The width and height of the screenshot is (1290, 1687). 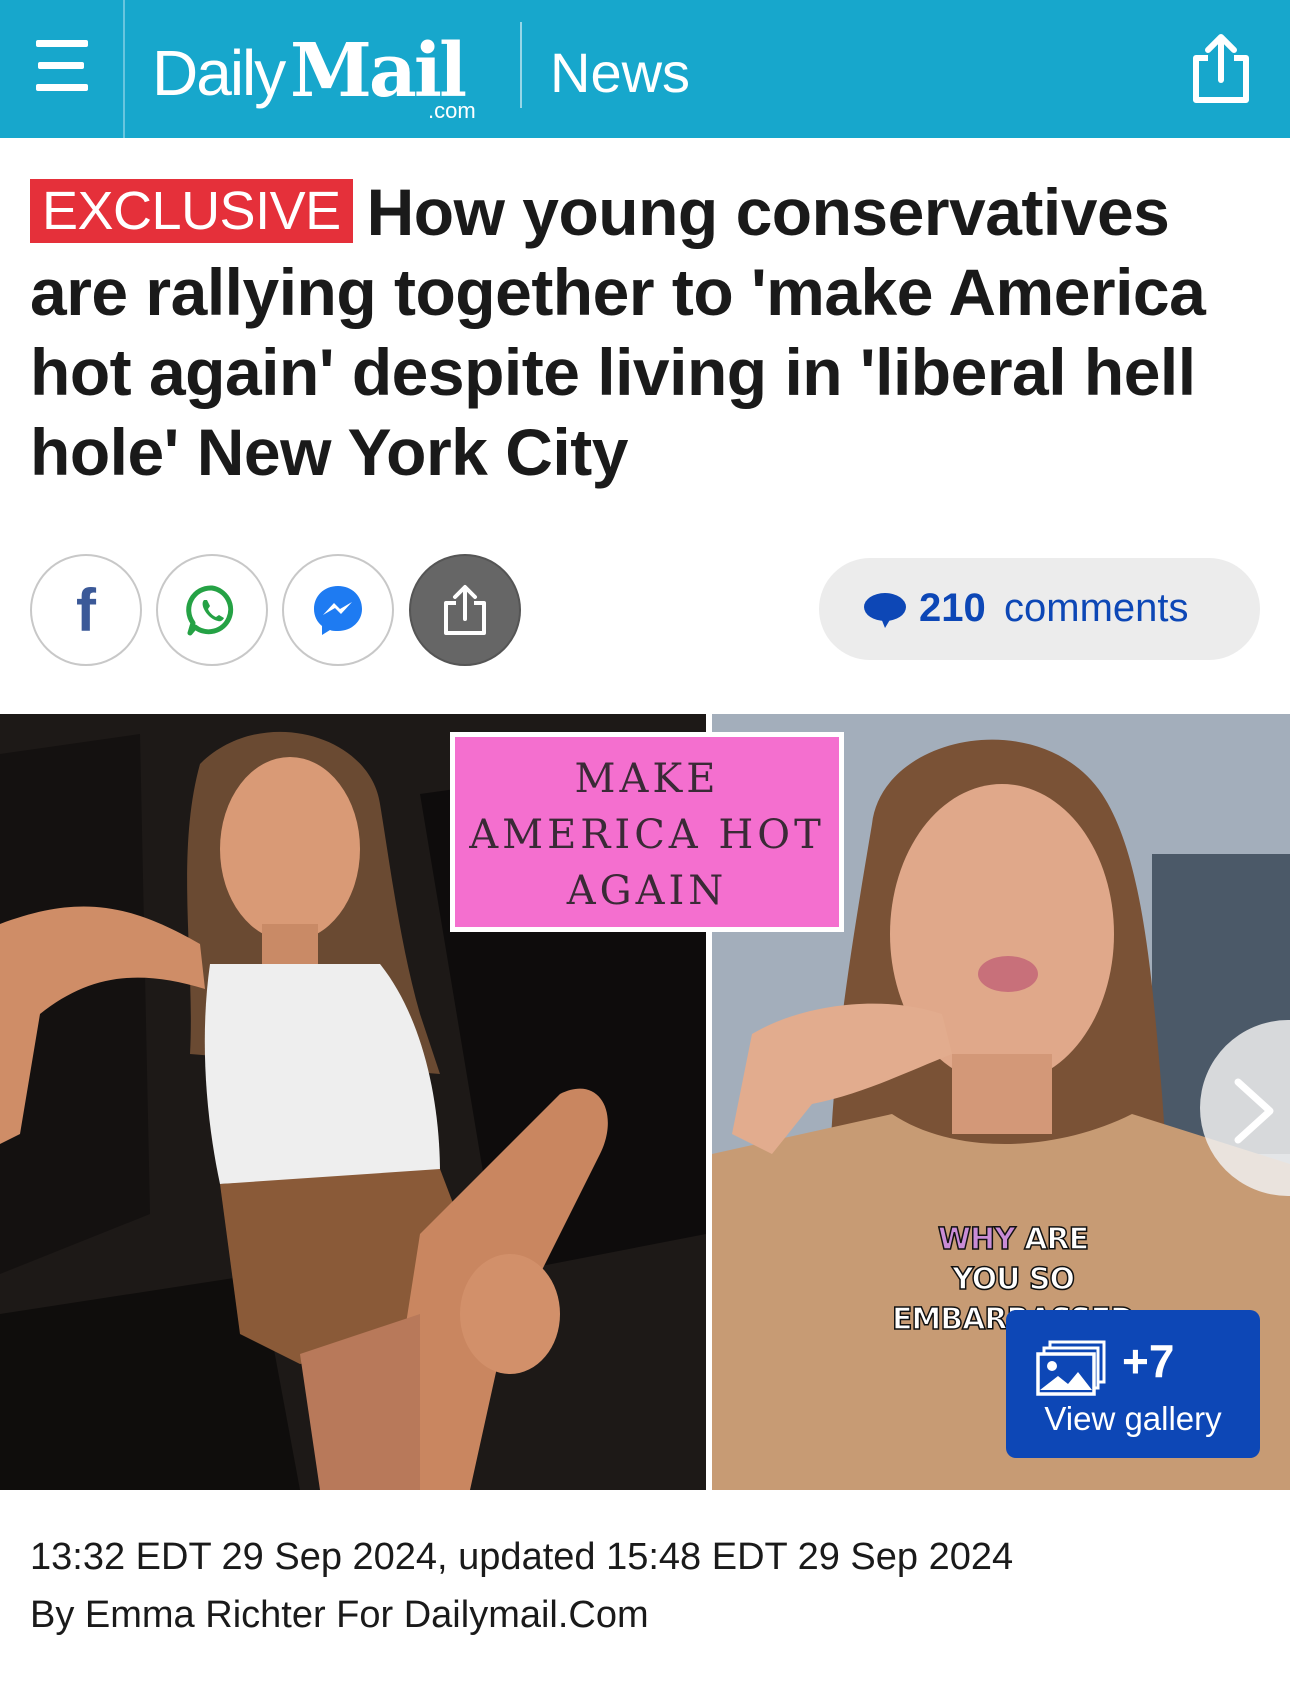 What do you see at coordinates (976, 1239) in the screenshot?
I see `caption-why: WHY` at bounding box center [976, 1239].